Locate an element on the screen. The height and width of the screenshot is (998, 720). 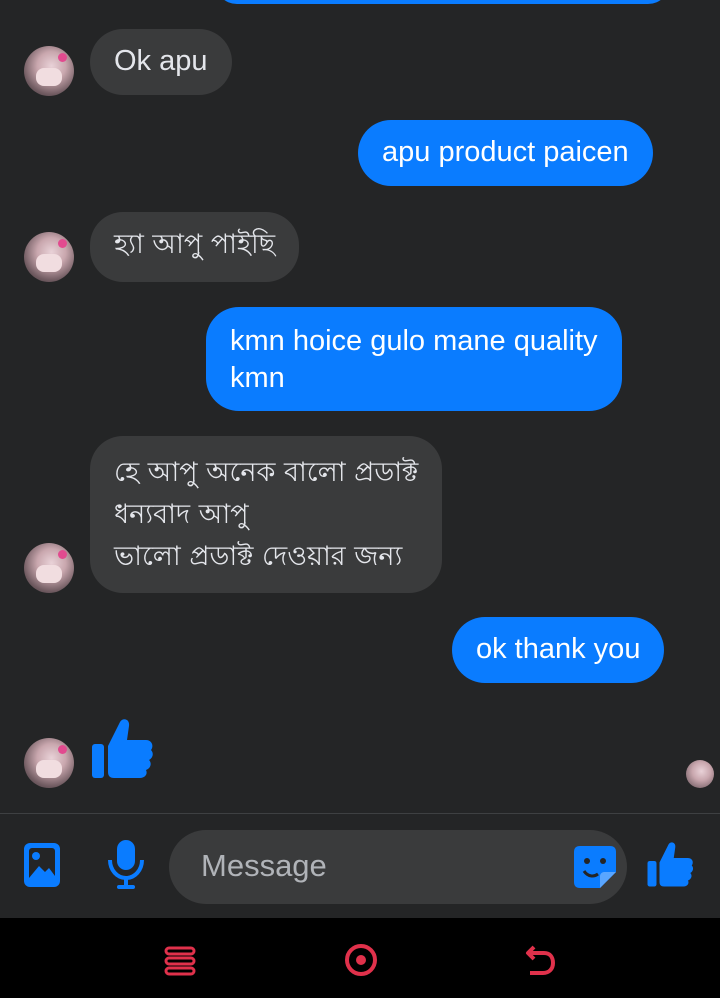
outgoing-message: apu product paicen is located at coordinates (505, 153).